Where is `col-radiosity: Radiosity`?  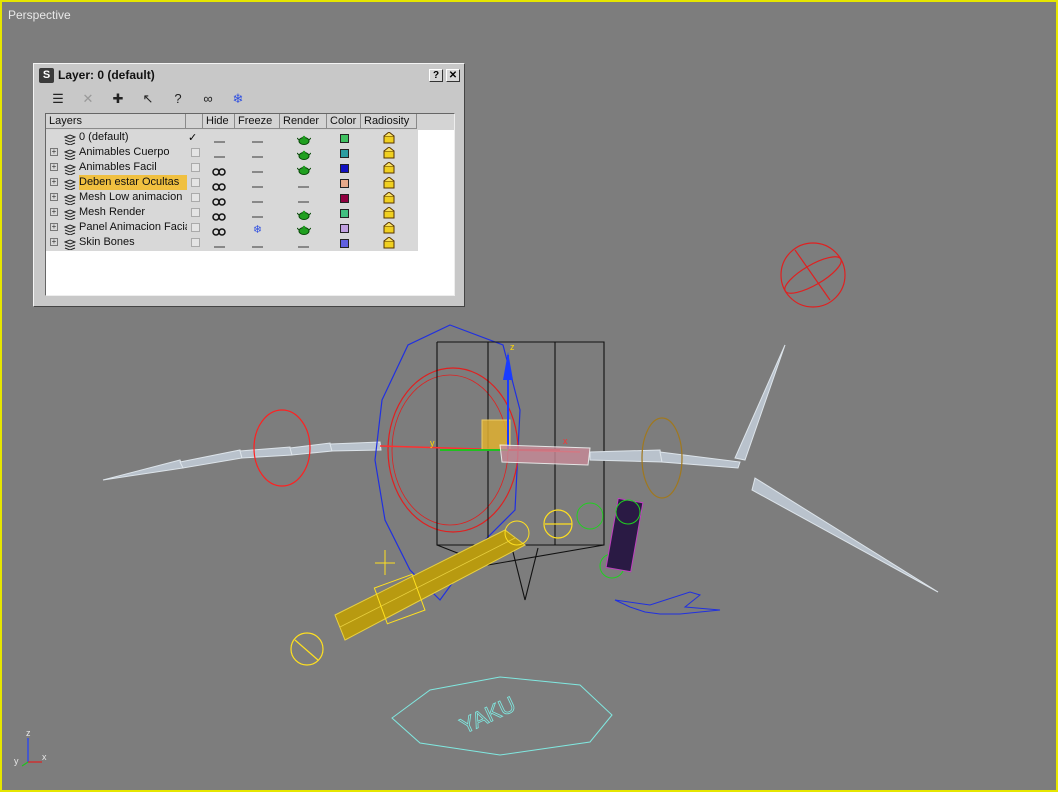 col-radiosity: Radiosity is located at coordinates (389, 121).